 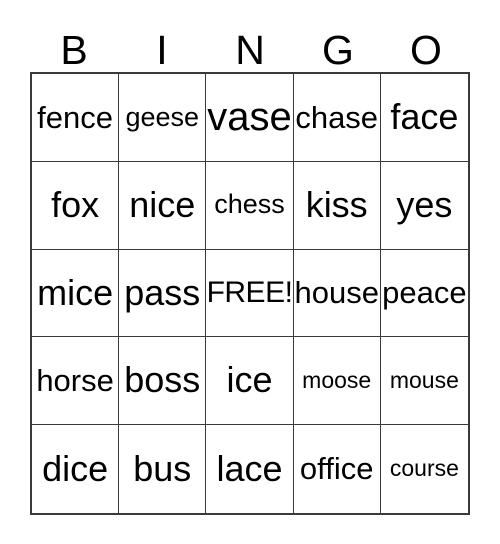 I want to click on bingo-cell-r1c4: chase, so click(x=337, y=118).